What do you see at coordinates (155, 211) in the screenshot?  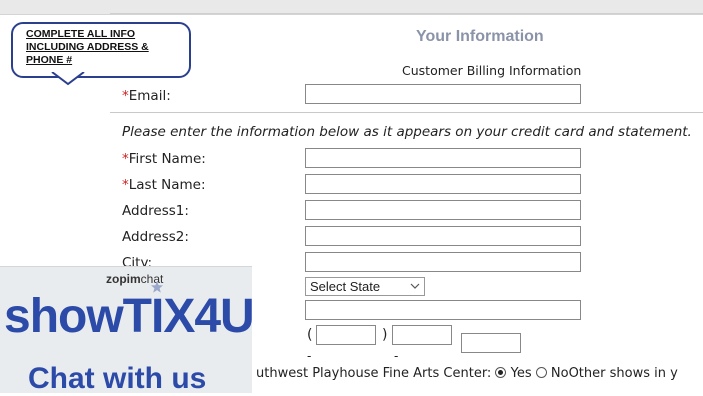 I see `address1-label: Address1:` at bounding box center [155, 211].